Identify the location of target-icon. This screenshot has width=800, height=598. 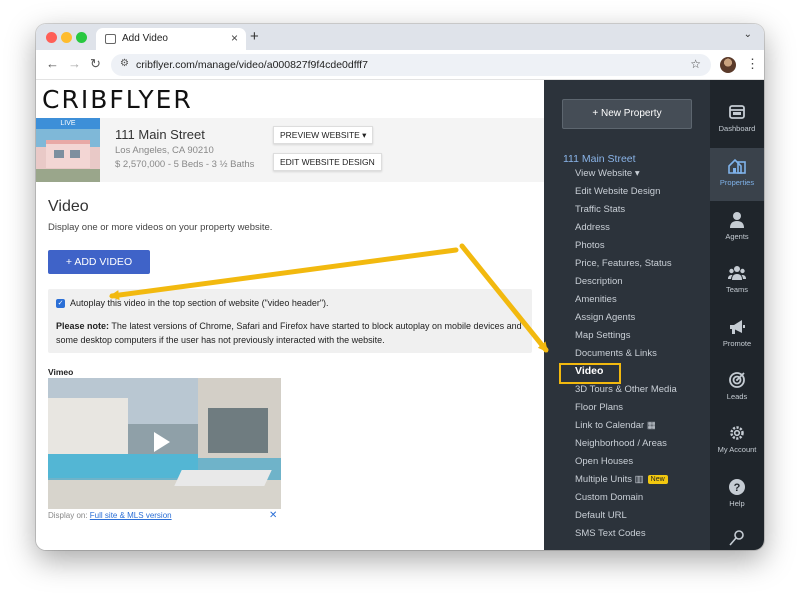
(737, 380).